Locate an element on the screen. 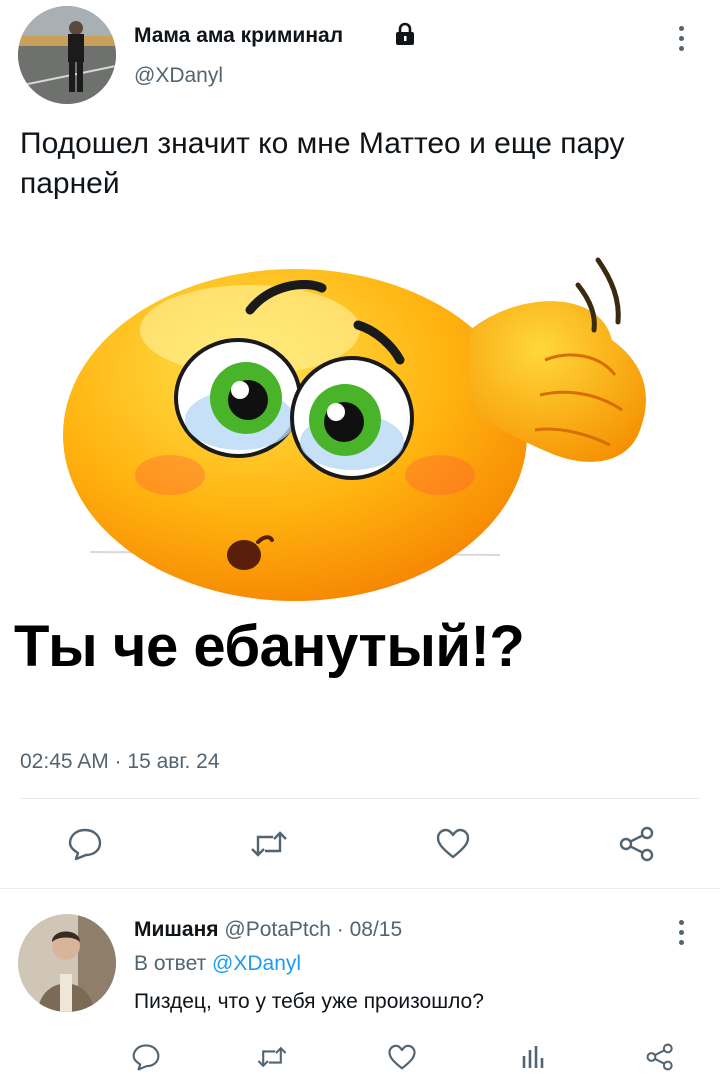 Image resolution: width=720 pixels, height=1088 pixels. reply-to-prefix: В ответ is located at coordinates (170, 963).